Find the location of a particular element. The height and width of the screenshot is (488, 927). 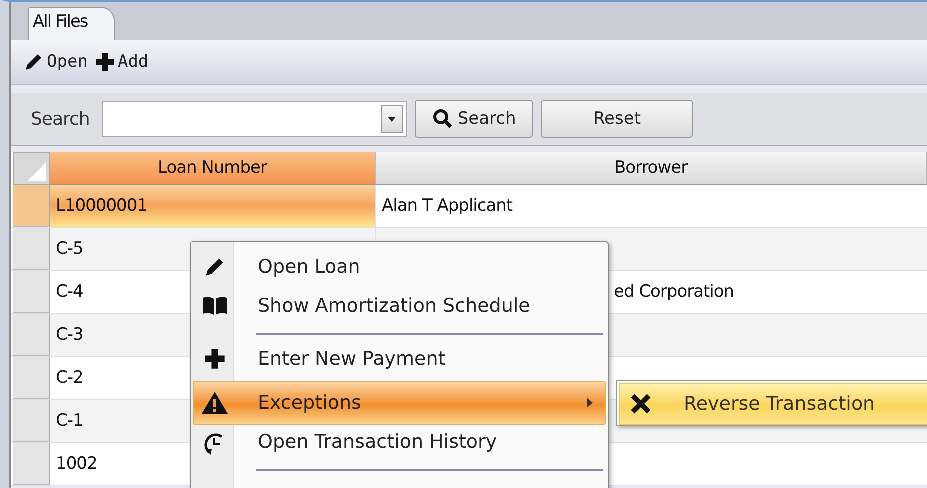

table-cell: C-2 is located at coordinates (70, 378).